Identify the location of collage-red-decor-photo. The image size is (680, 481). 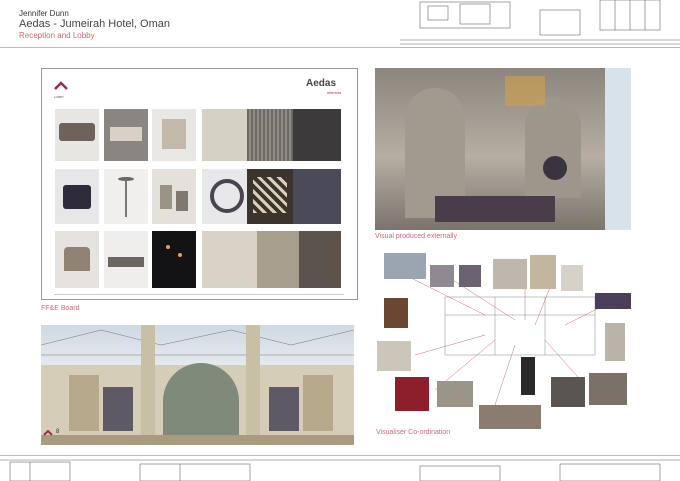
(412, 394).